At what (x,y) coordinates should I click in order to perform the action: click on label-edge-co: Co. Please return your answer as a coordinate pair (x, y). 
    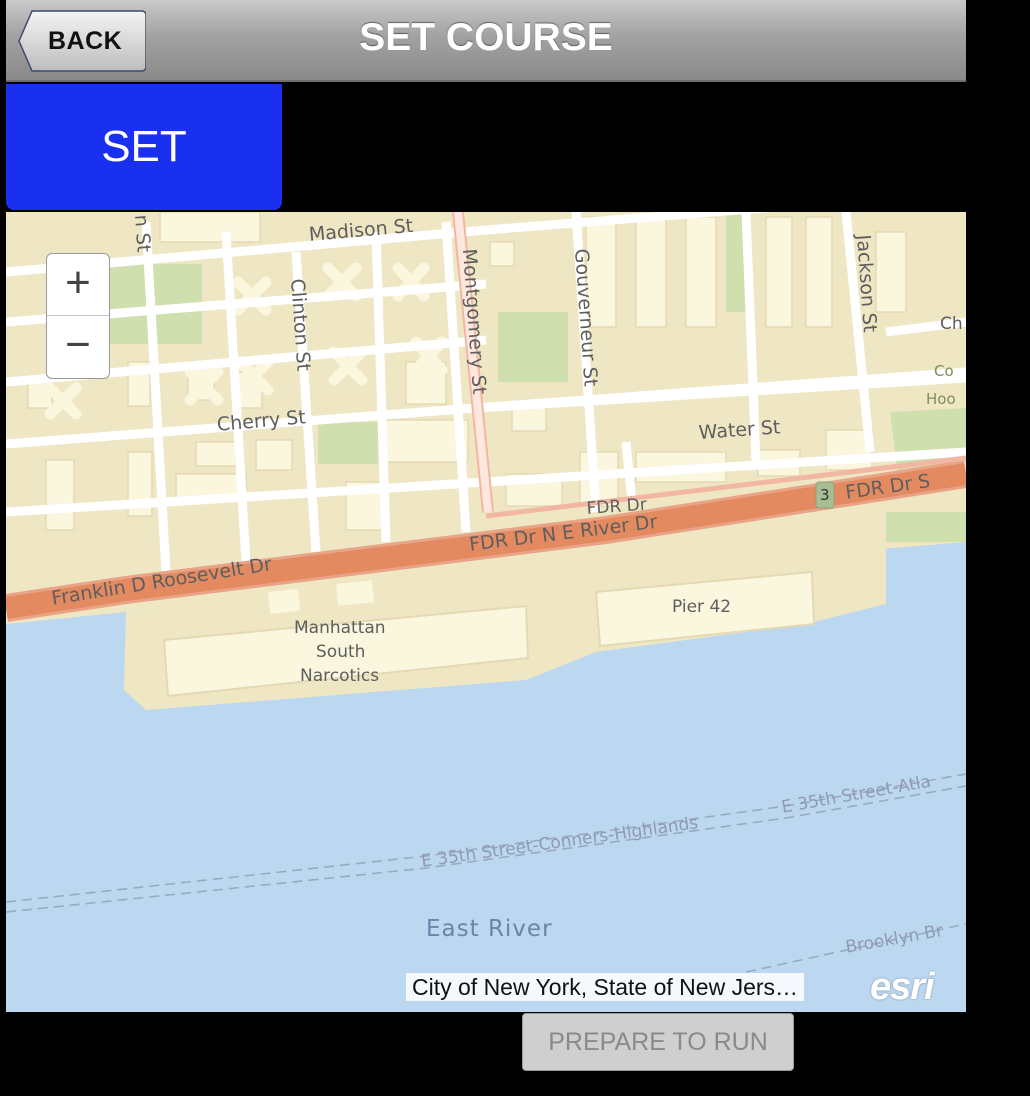
    Looking at the image, I should click on (944, 371).